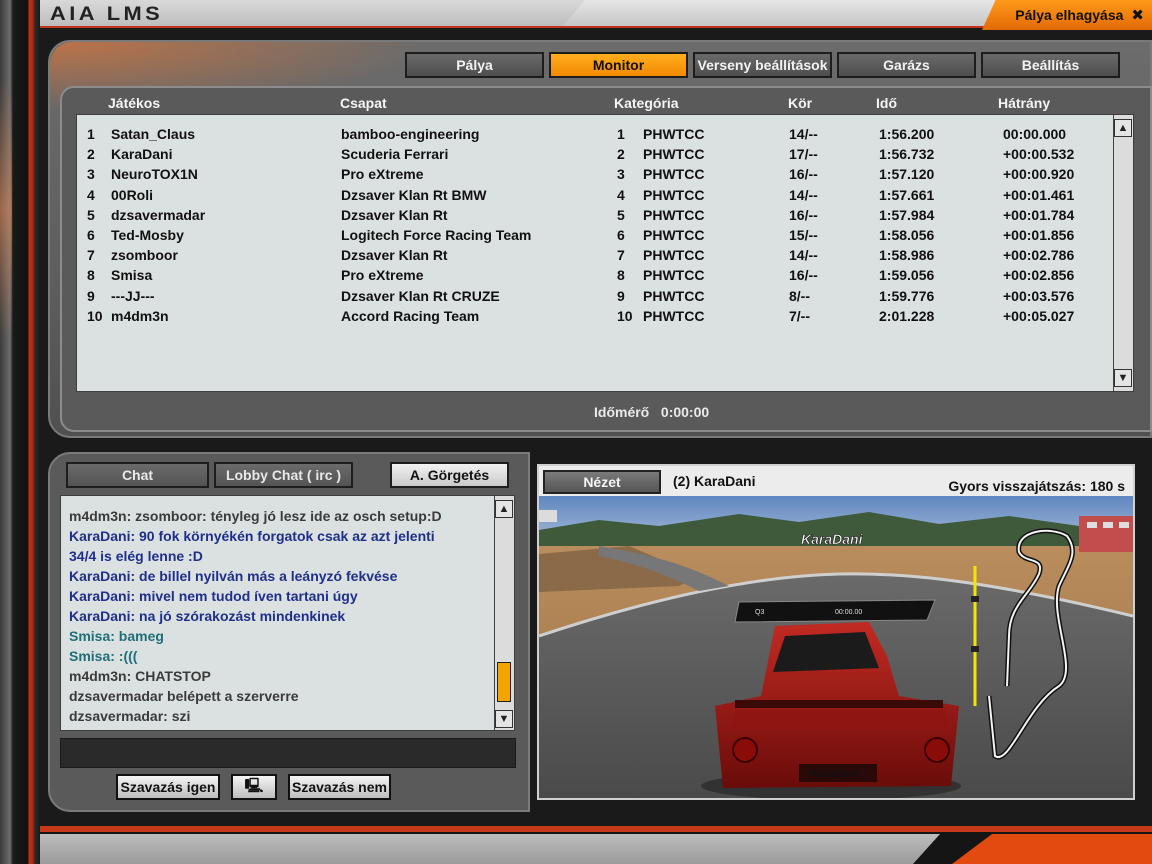  What do you see at coordinates (436, 235) in the screenshot?
I see `row-team: Logitech Force Racing Team` at bounding box center [436, 235].